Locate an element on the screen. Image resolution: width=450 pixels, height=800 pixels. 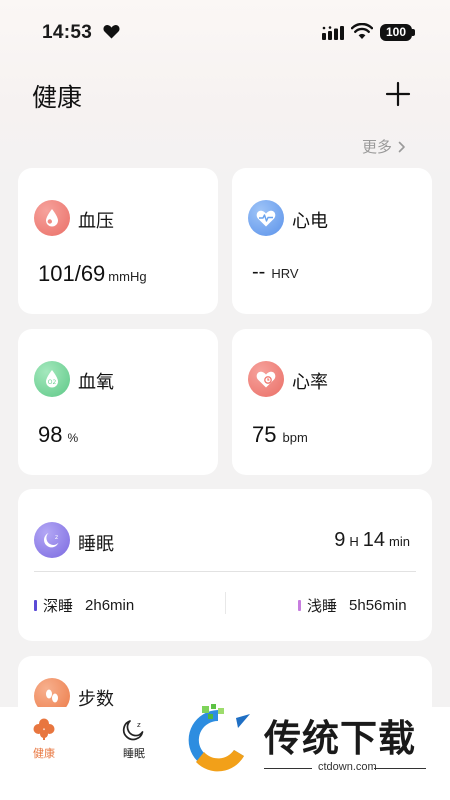
wifi-icon is located at coordinates (362, 31).